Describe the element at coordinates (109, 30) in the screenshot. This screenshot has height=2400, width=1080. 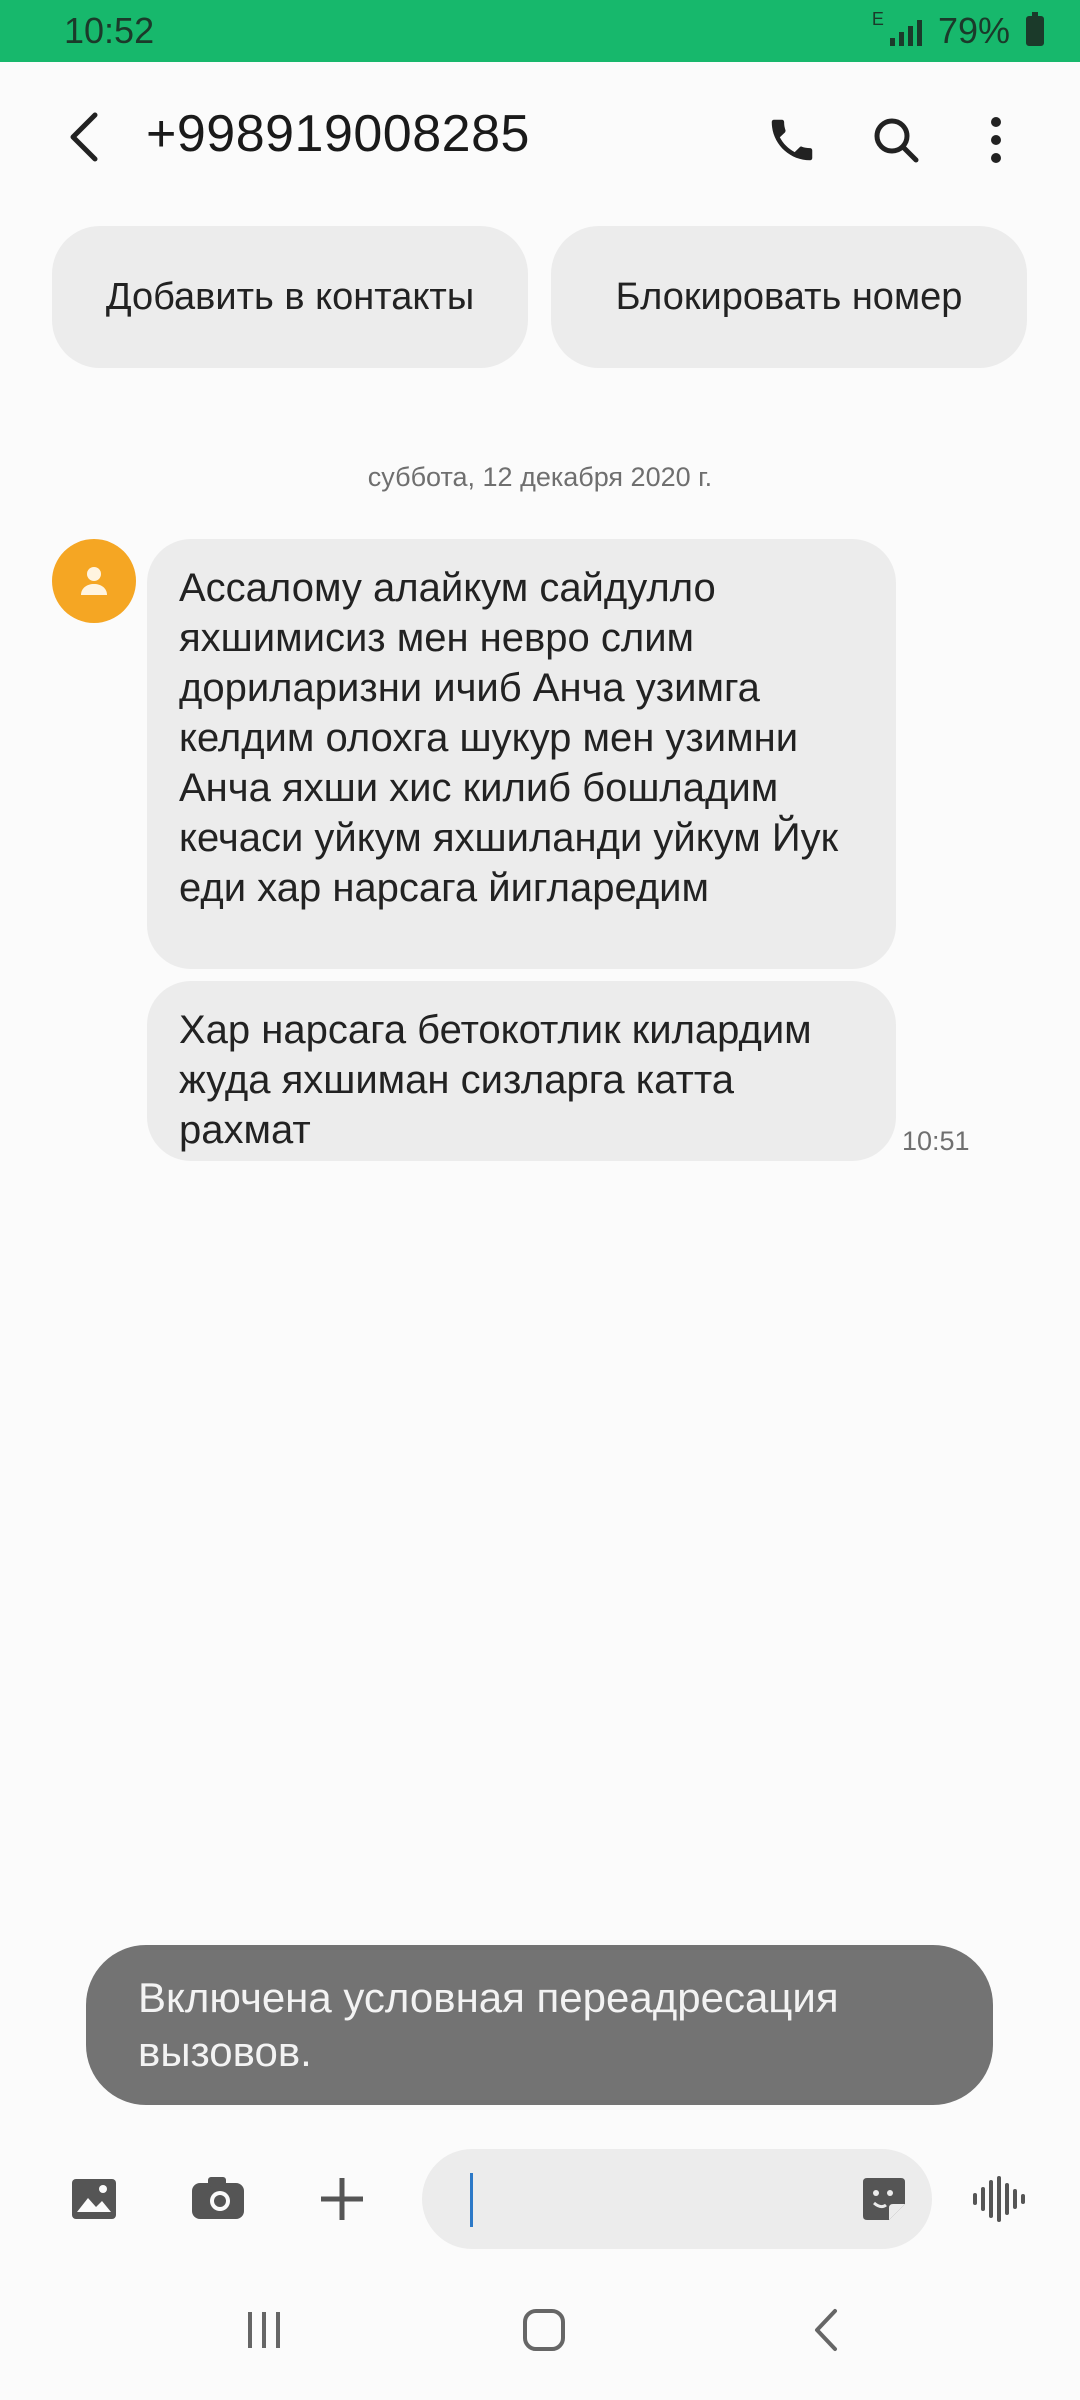
I see `status-time: 10:52` at that location.